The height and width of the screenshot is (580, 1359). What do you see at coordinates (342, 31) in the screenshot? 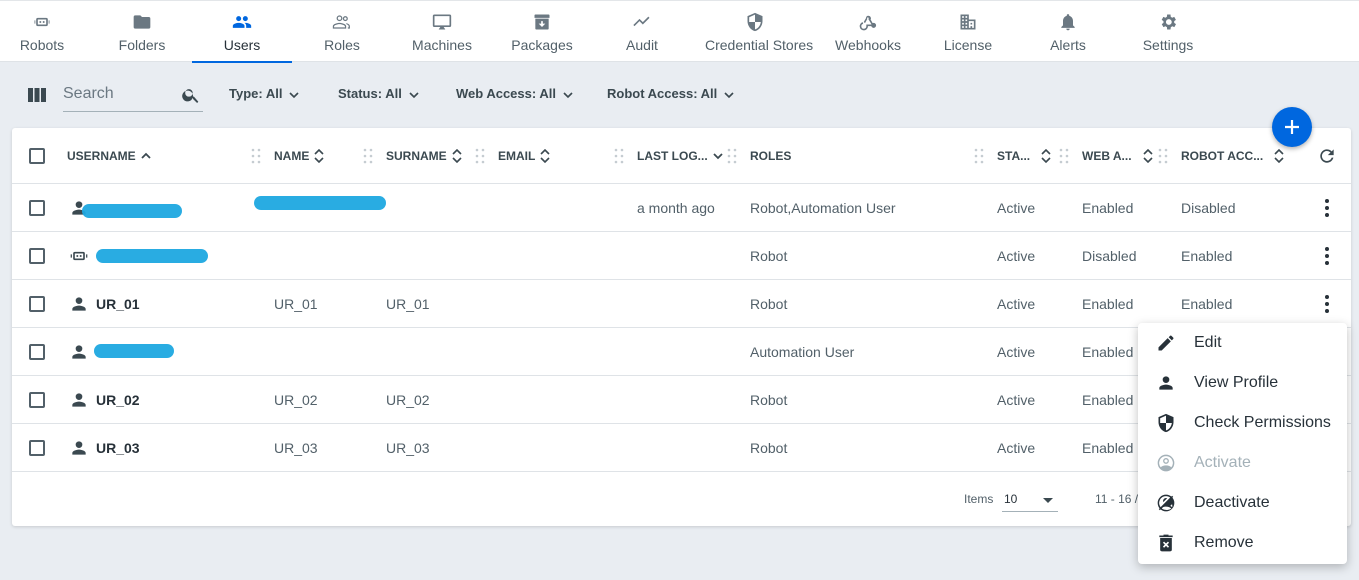
I see `tab-roles: Roles` at bounding box center [342, 31].